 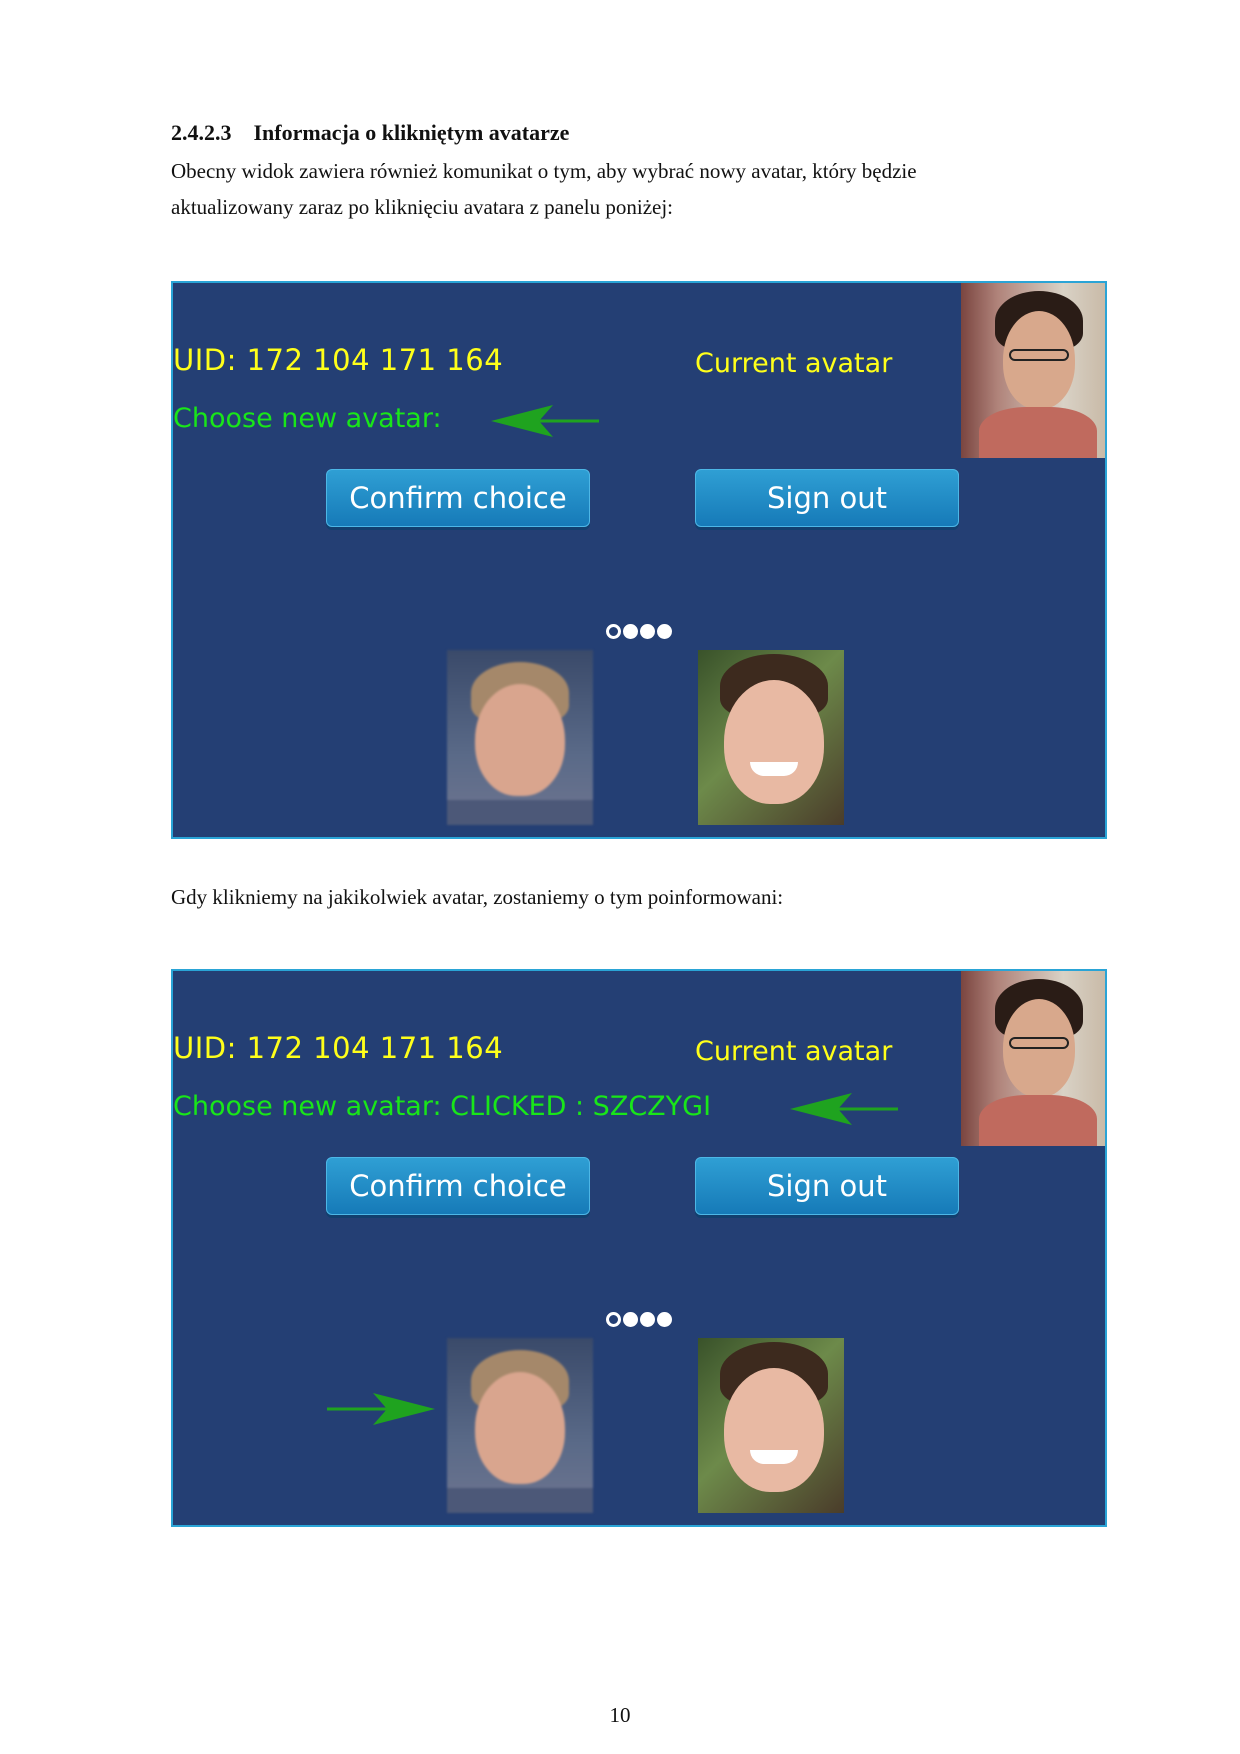 What do you see at coordinates (307, 418) in the screenshot?
I see `choose-avatar-label: Choose new avatar:` at bounding box center [307, 418].